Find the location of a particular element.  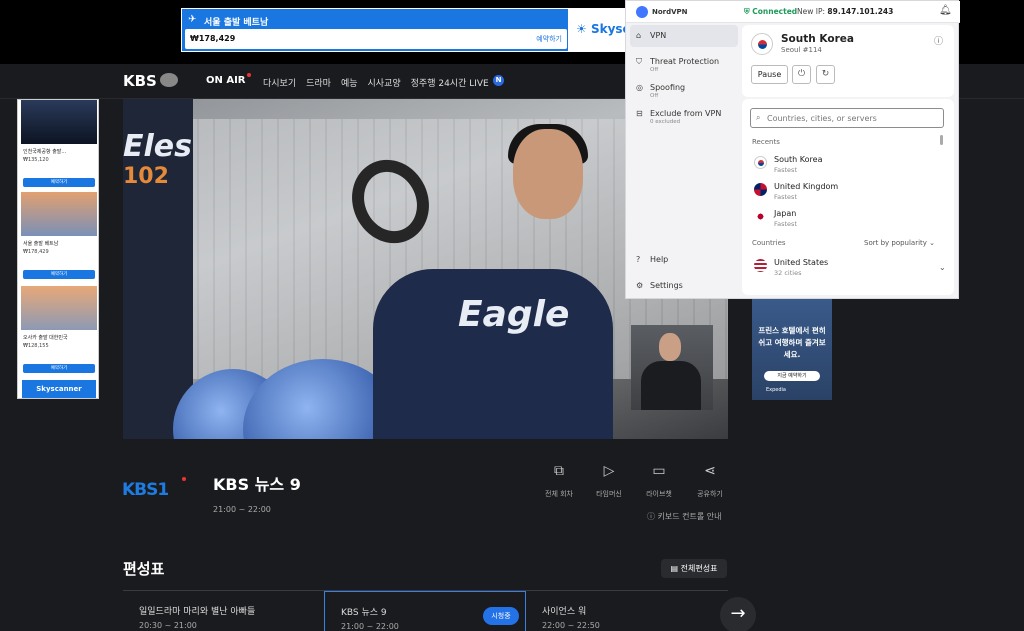

sidebar-item-exclude: ⊟ Exclude from VPN 0 excluded is located at coordinates (684, 114).